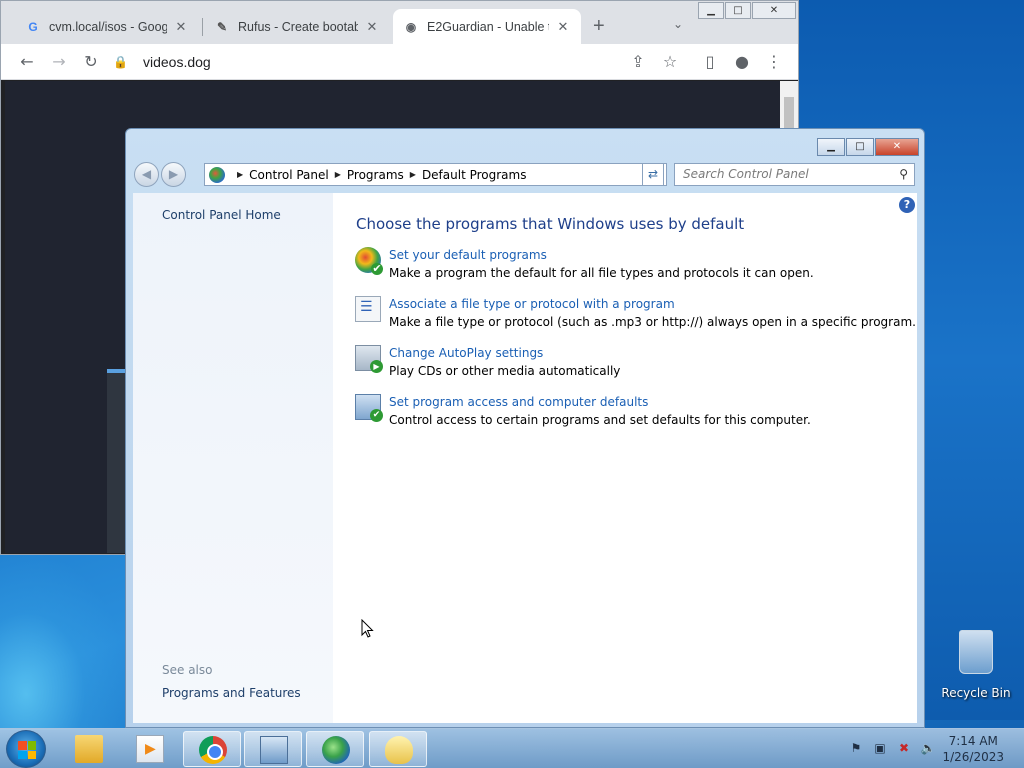 Image resolution: width=1024 pixels, height=768 pixels. I want to click on taskbar-explorer, so click(89, 749).